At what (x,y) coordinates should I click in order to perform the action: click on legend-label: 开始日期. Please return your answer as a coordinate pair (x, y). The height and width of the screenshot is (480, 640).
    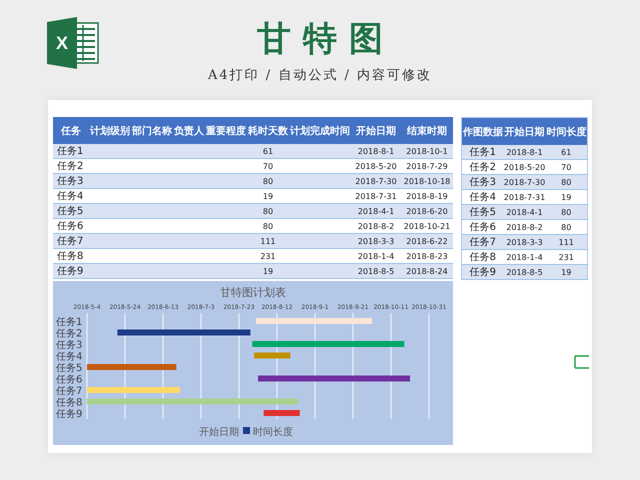
    Looking at the image, I should click on (219, 432).